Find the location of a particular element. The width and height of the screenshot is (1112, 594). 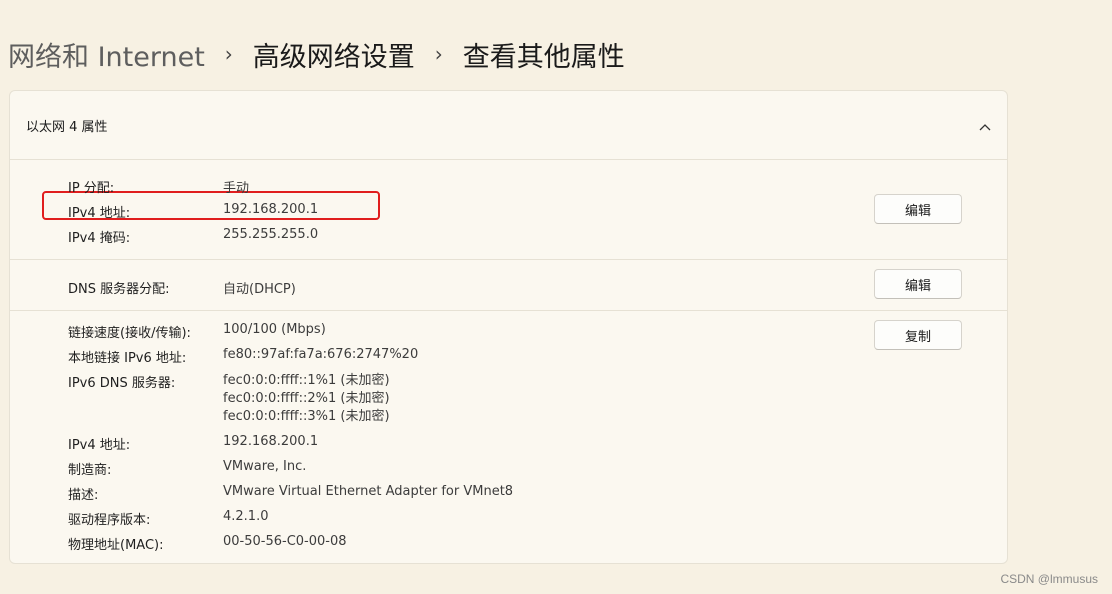

breadcrumb: 网络和 Internet › 高级网络设置 › 查看其他属性 is located at coordinates (316, 54).